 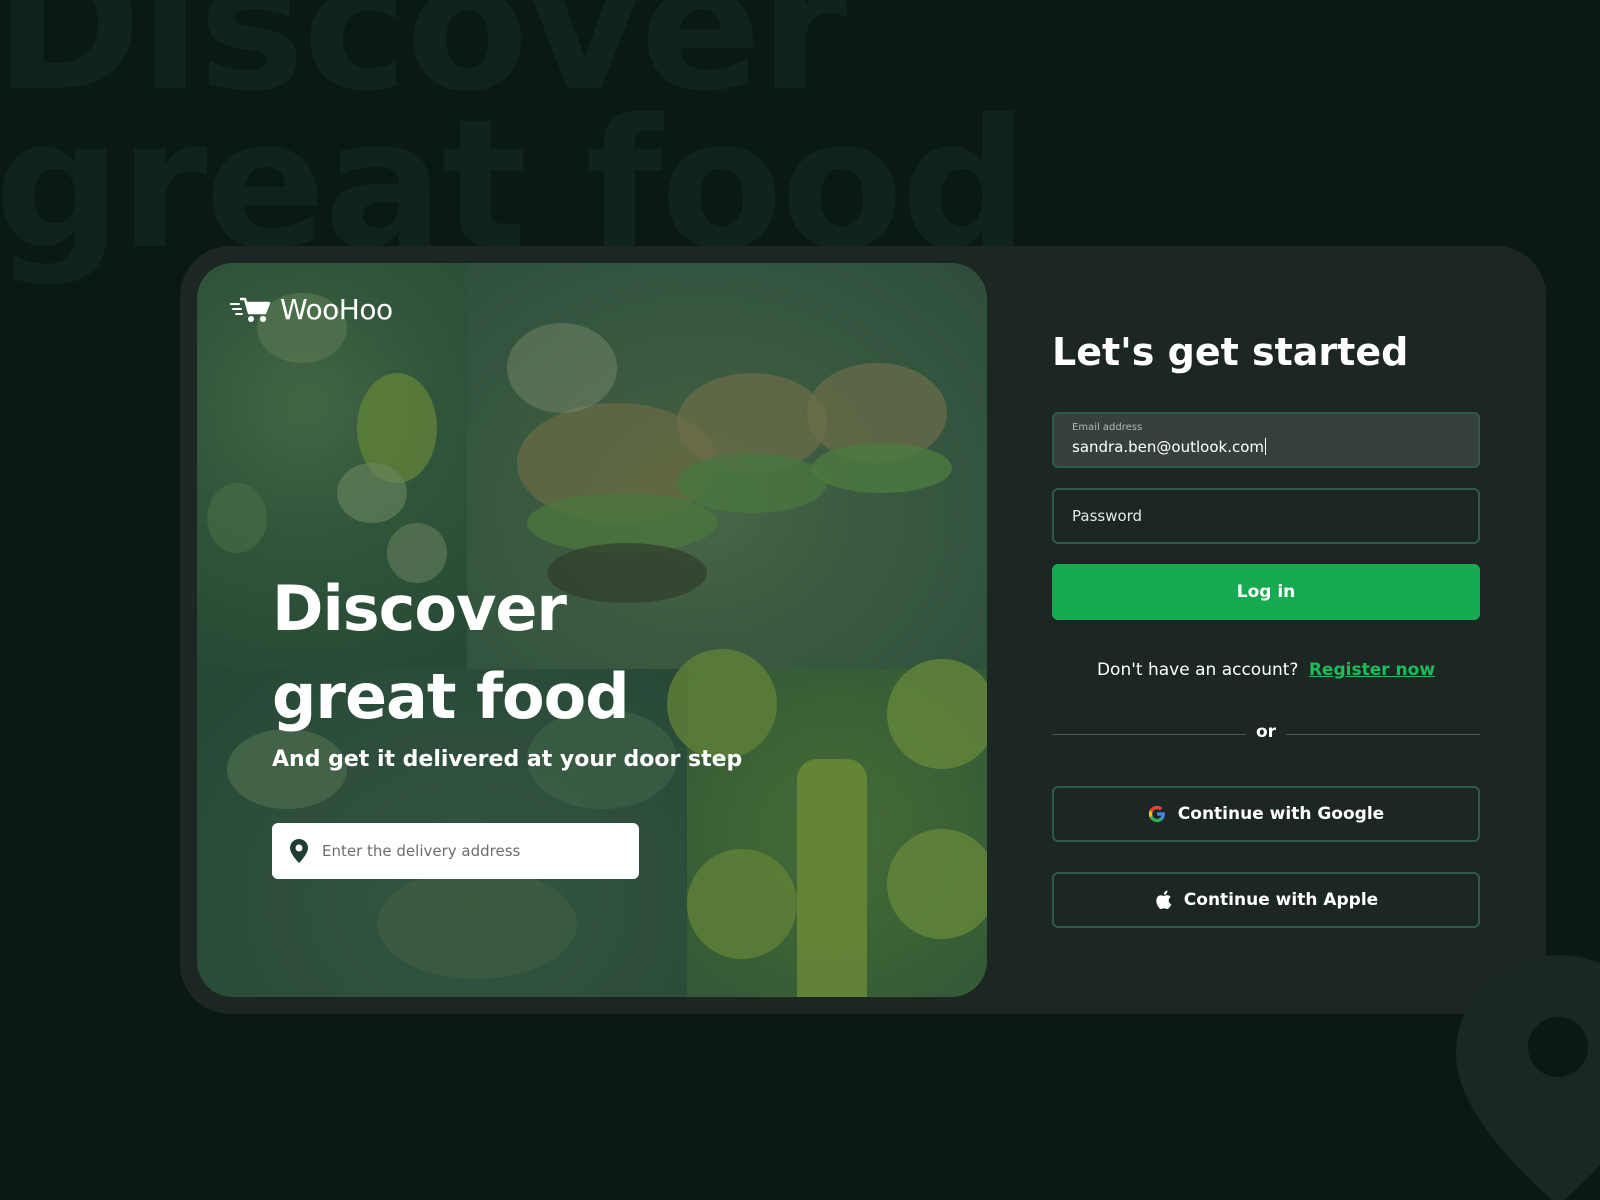 I want to click on continue-with-apple-button: Continue with Apple, so click(x=1266, y=900).